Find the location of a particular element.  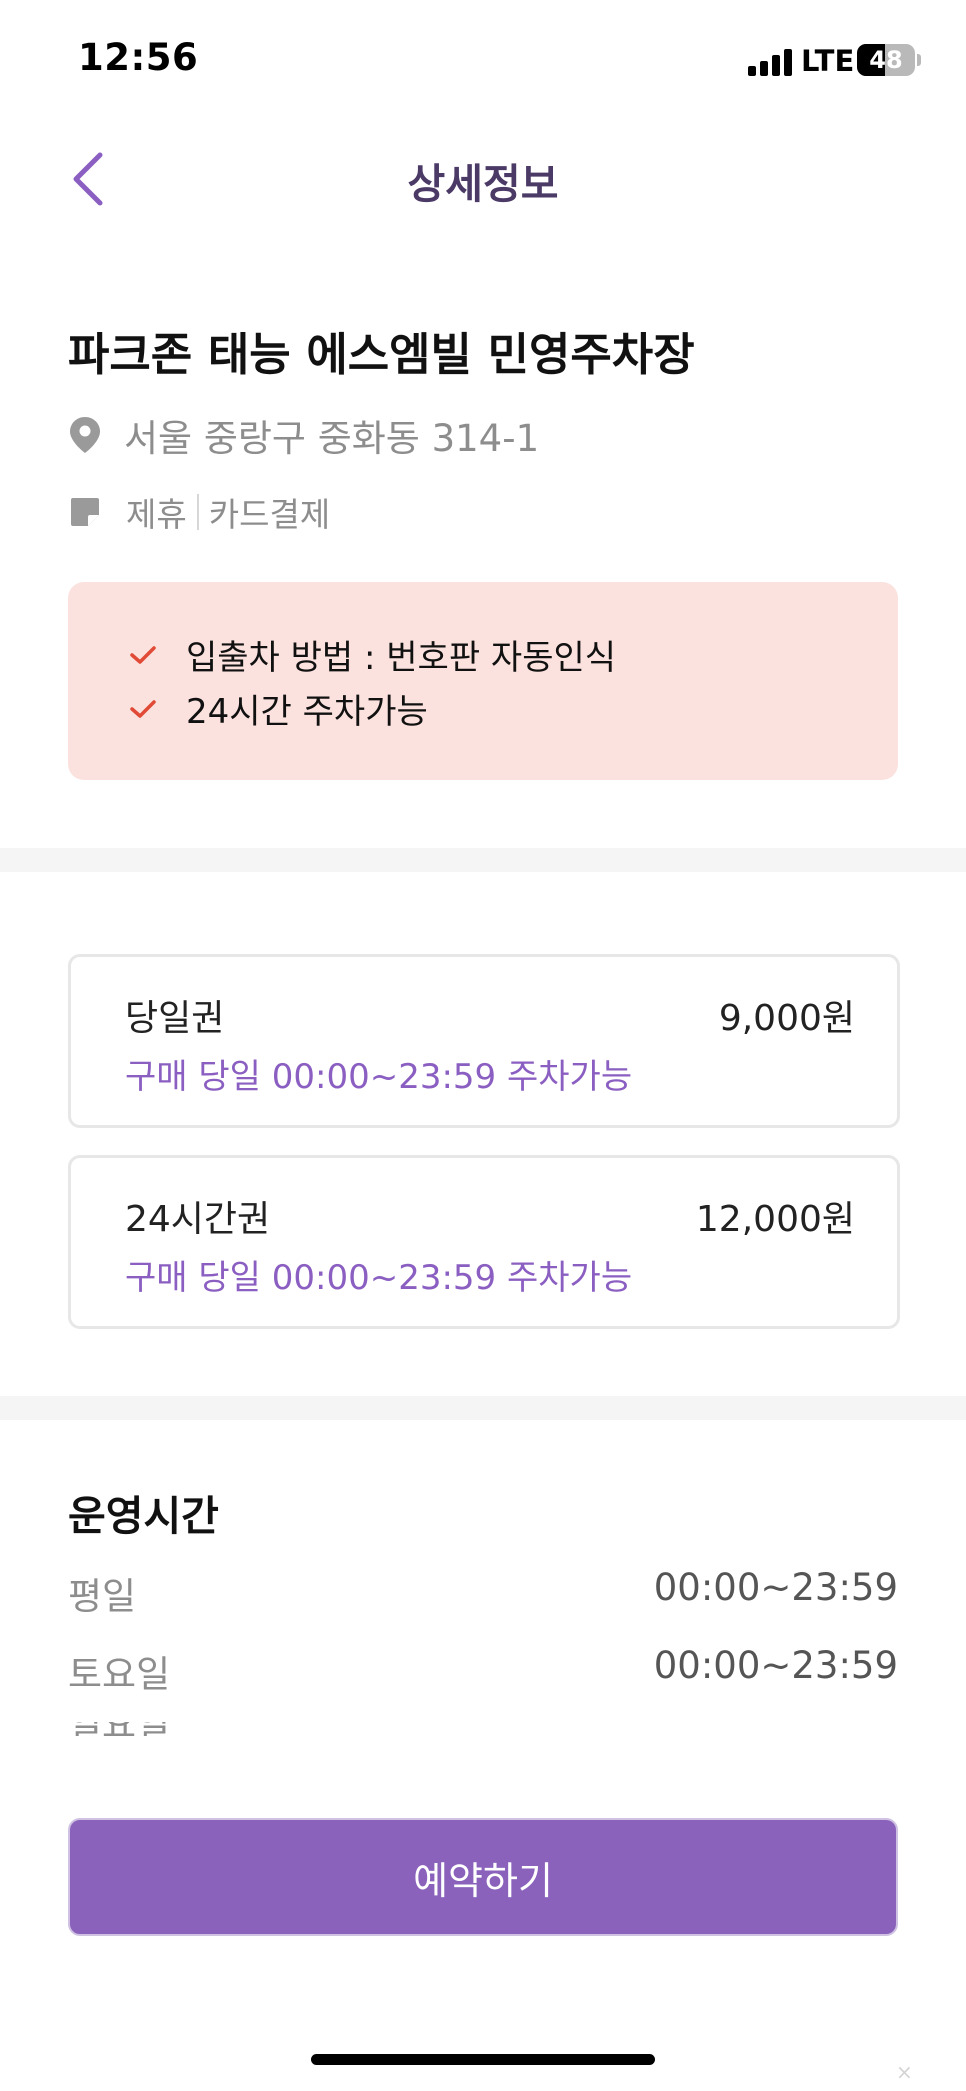

notice-item: 입출차 방법 : 번호판 자동인식 is located at coordinates (372, 654).